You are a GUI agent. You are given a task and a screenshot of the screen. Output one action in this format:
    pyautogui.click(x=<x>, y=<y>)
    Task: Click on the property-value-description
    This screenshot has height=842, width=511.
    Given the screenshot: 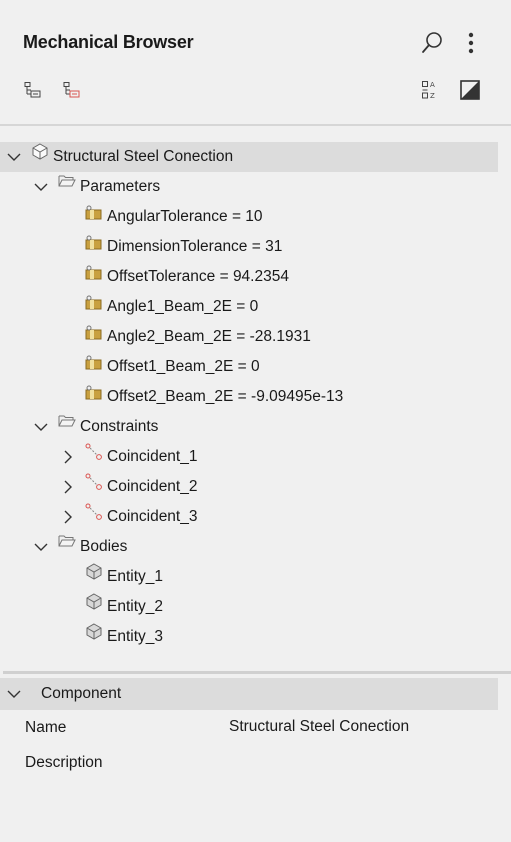 What is the action you would take?
    pyautogui.click(x=364, y=764)
    